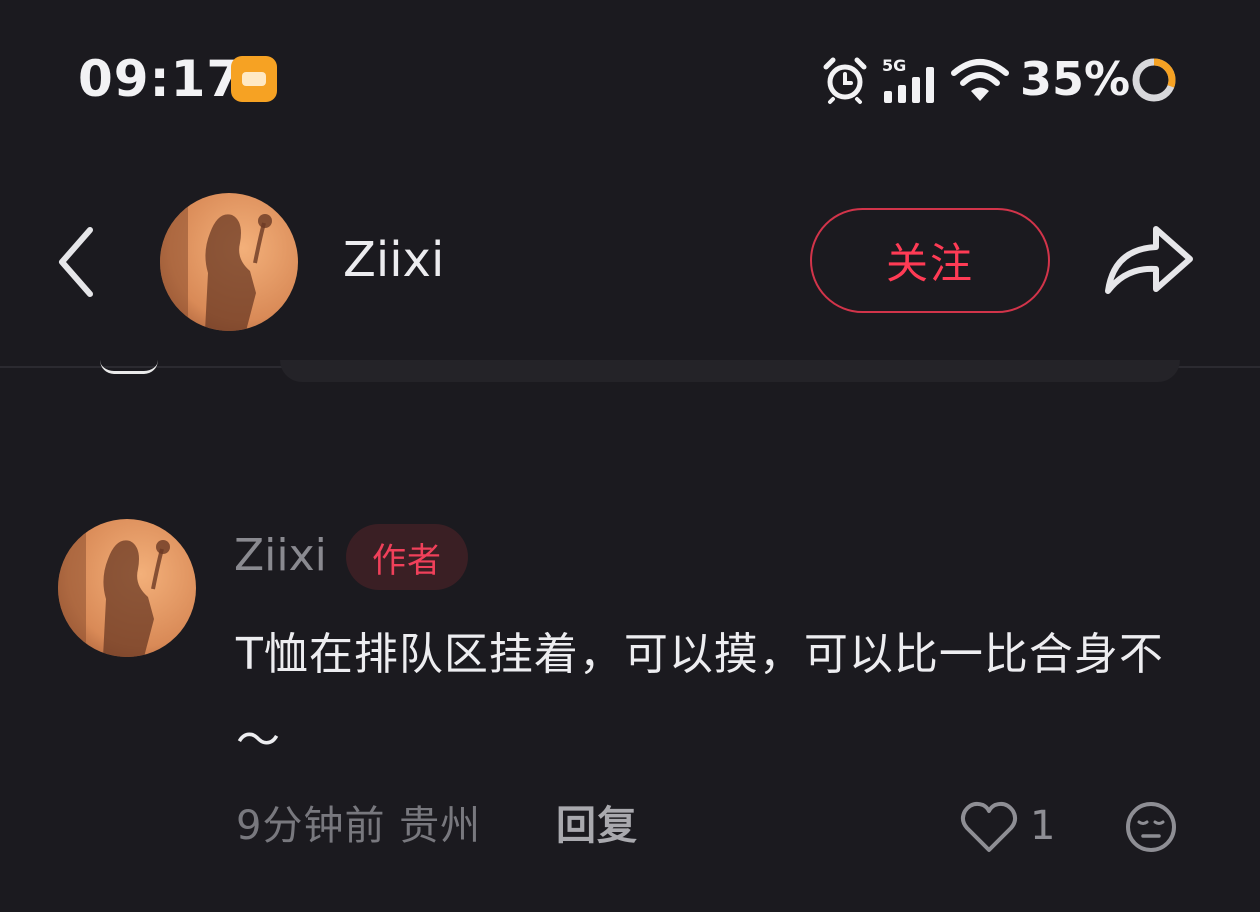 This screenshot has height=912, width=1260. What do you see at coordinates (845, 80) in the screenshot?
I see `alarm-icon` at bounding box center [845, 80].